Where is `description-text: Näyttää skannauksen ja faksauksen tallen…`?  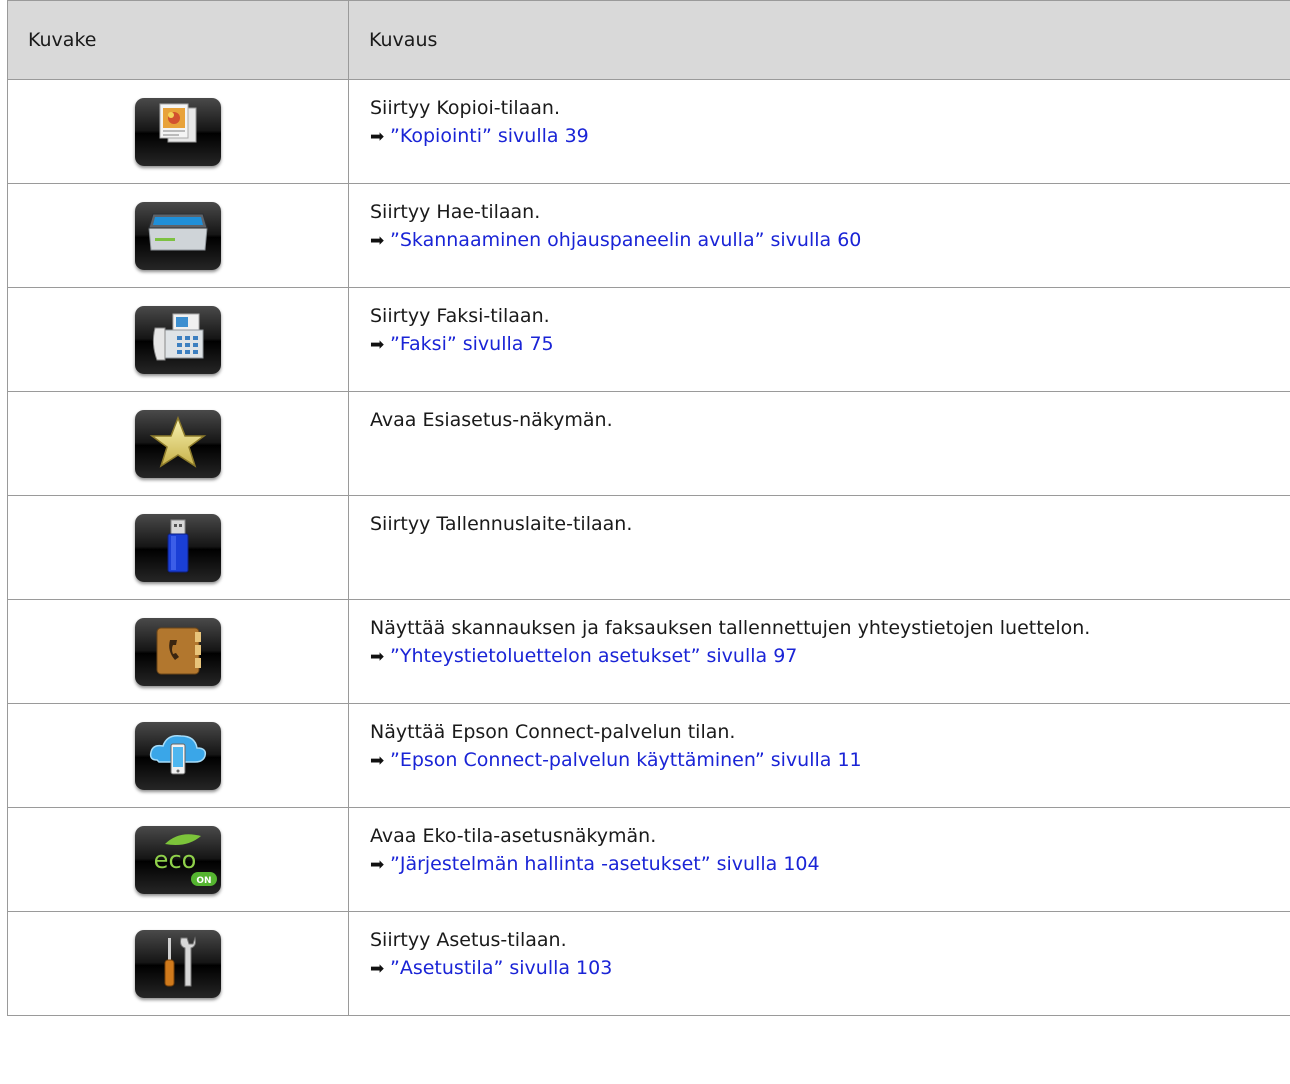 description-text: Näyttää skannauksen ja faksauksen tallen… is located at coordinates (730, 628).